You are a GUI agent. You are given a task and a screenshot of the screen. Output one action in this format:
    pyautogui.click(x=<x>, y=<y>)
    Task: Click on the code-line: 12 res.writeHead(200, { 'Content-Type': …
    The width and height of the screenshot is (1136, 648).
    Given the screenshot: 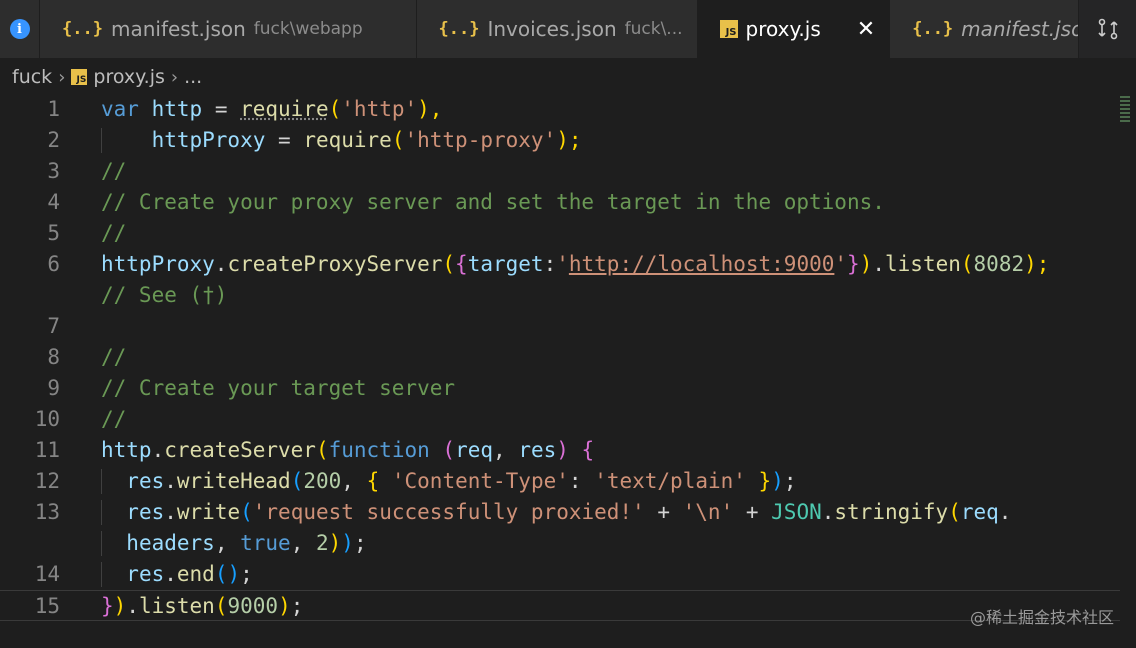 What is the action you would take?
    pyautogui.click(x=560, y=481)
    